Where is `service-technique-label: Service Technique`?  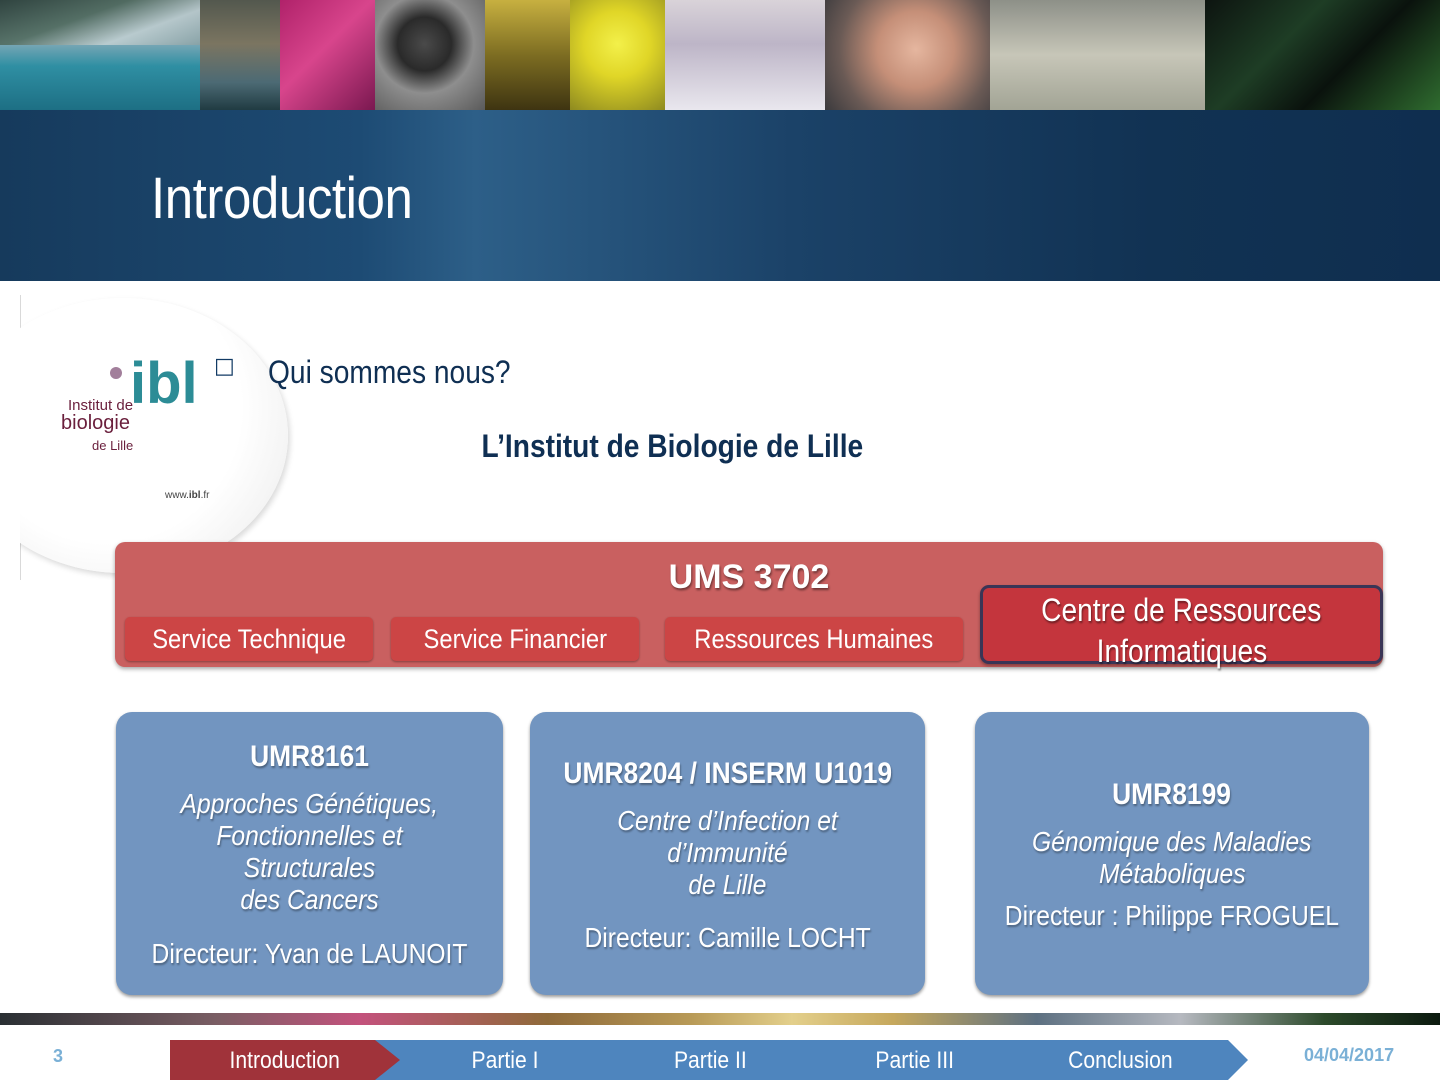
service-technique-label: Service Technique is located at coordinates (249, 639).